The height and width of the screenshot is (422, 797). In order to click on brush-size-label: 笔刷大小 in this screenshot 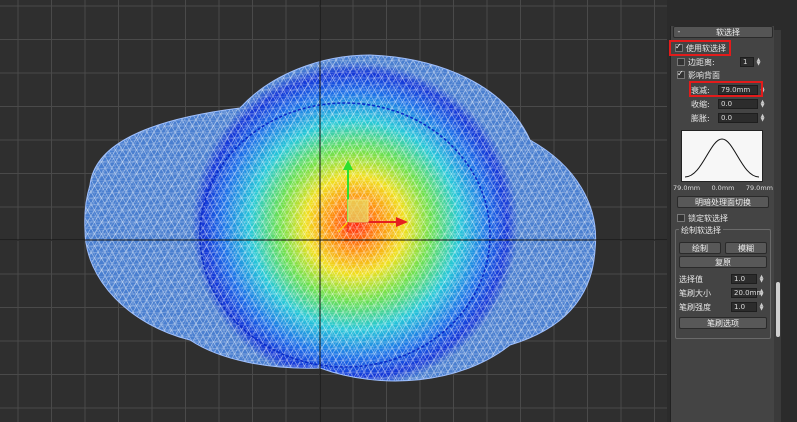, I will do `click(695, 293)`.